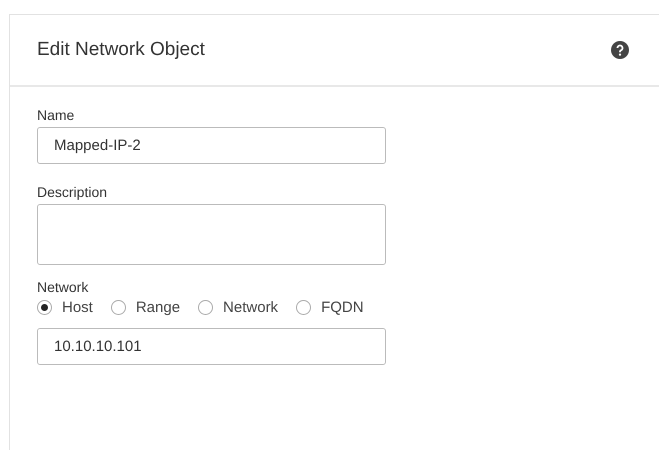  Describe the element at coordinates (211, 145) in the screenshot. I see `input-field: Mapped-IP-2` at that location.